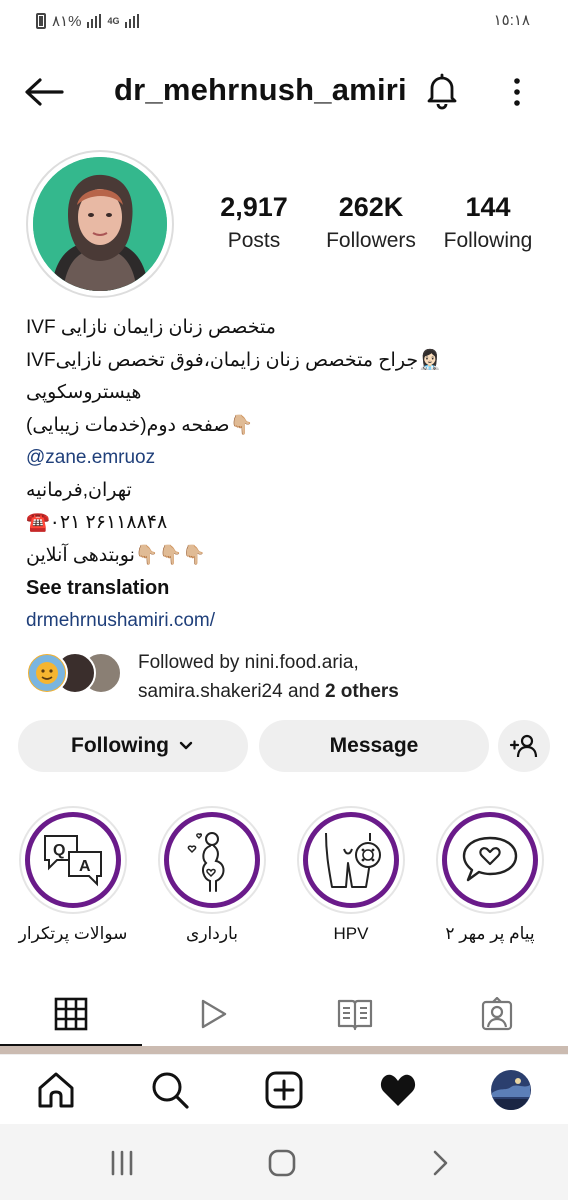  I want to click on following-button: Following, so click(133, 746).